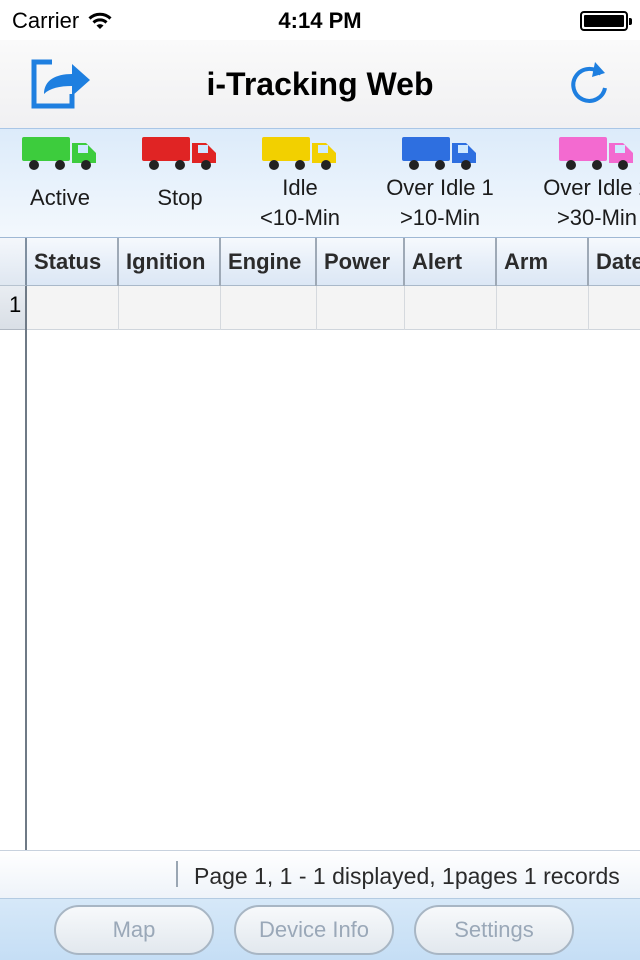 The width and height of the screenshot is (640, 960). Describe the element at coordinates (180, 197) in the screenshot. I see `legend-label: Stop` at that location.